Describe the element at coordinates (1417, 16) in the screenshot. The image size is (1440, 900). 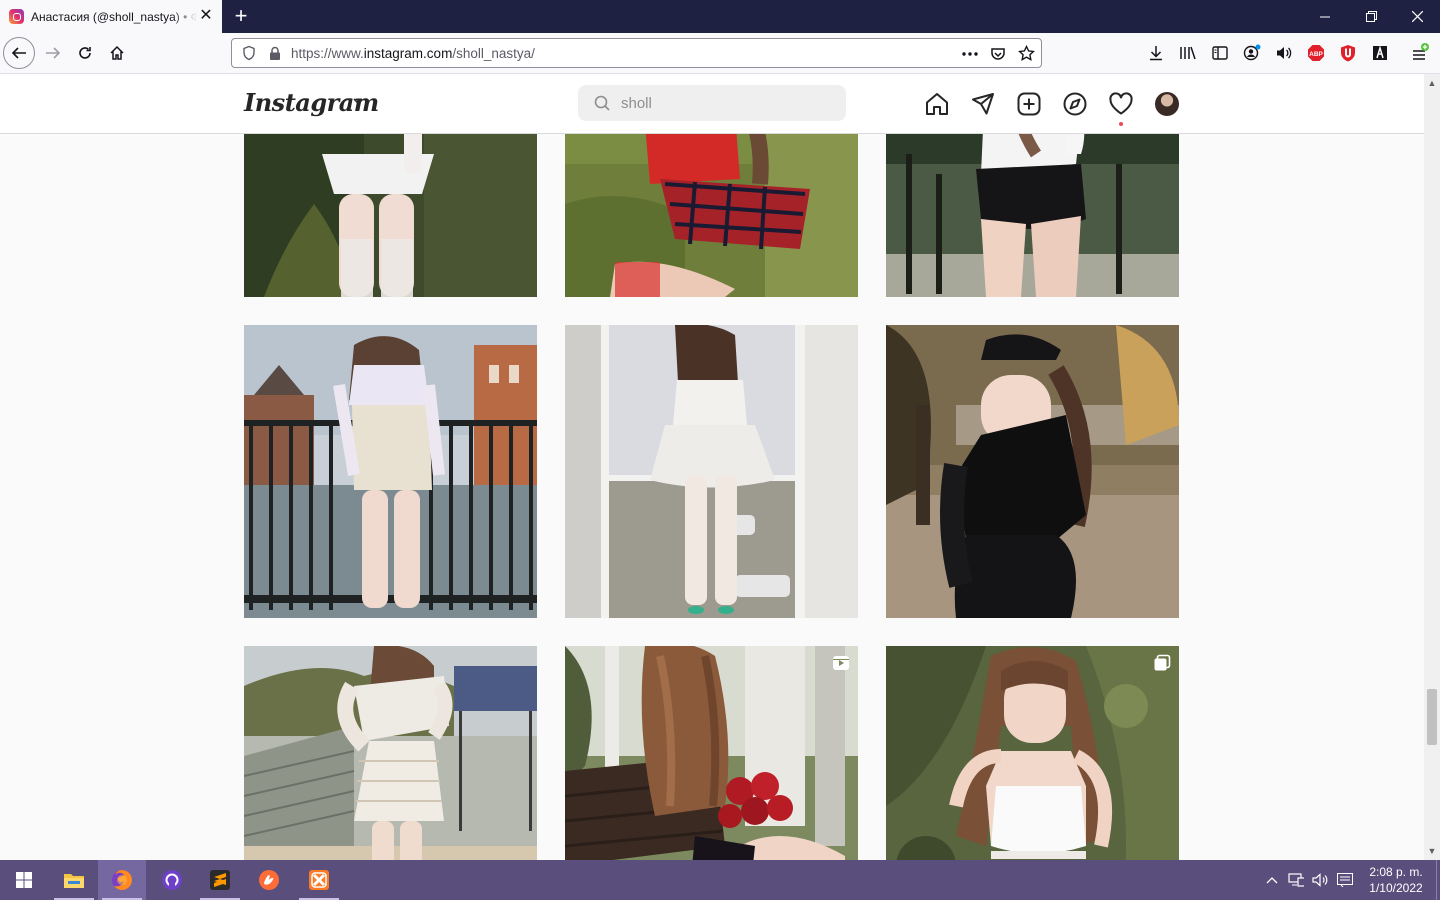
I see `close-window-icon` at that location.